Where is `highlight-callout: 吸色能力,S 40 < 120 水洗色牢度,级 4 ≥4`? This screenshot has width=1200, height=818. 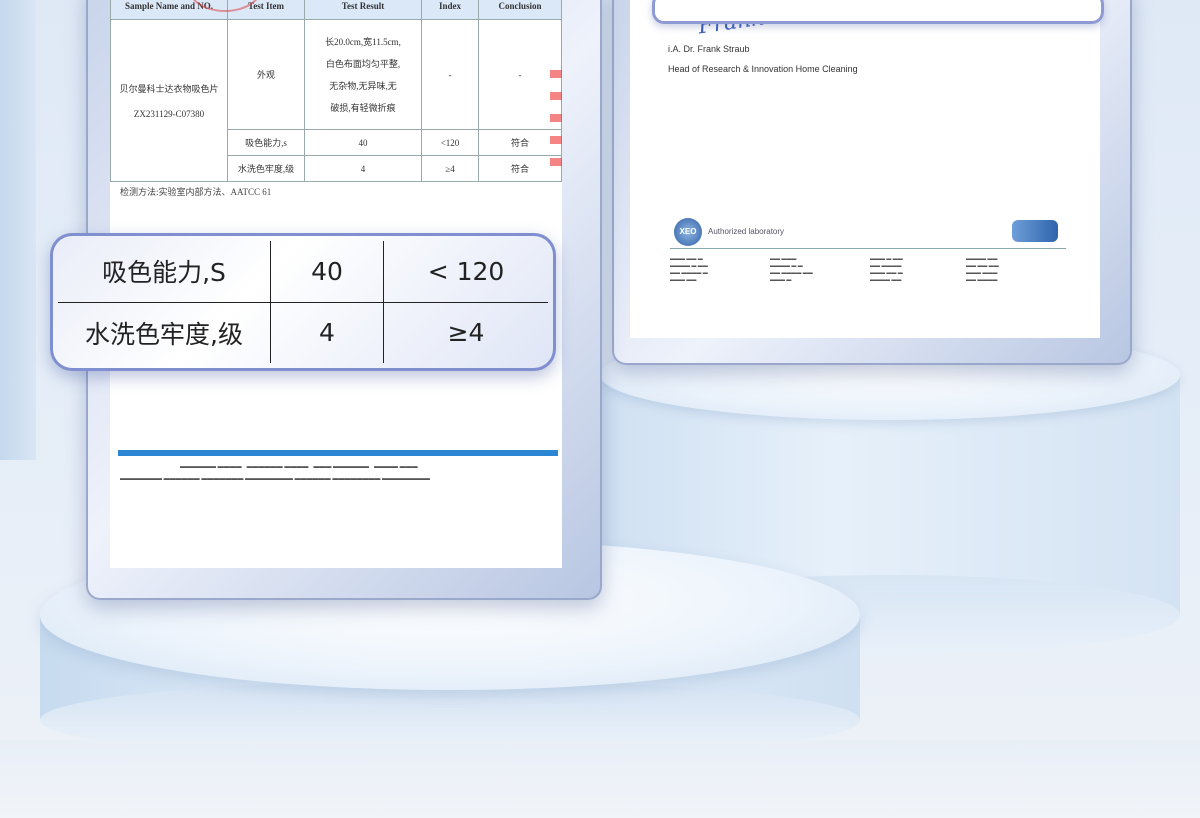 highlight-callout: 吸色能力,S 40 < 120 水洗色牢度,级 4 ≥4 is located at coordinates (303, 302).